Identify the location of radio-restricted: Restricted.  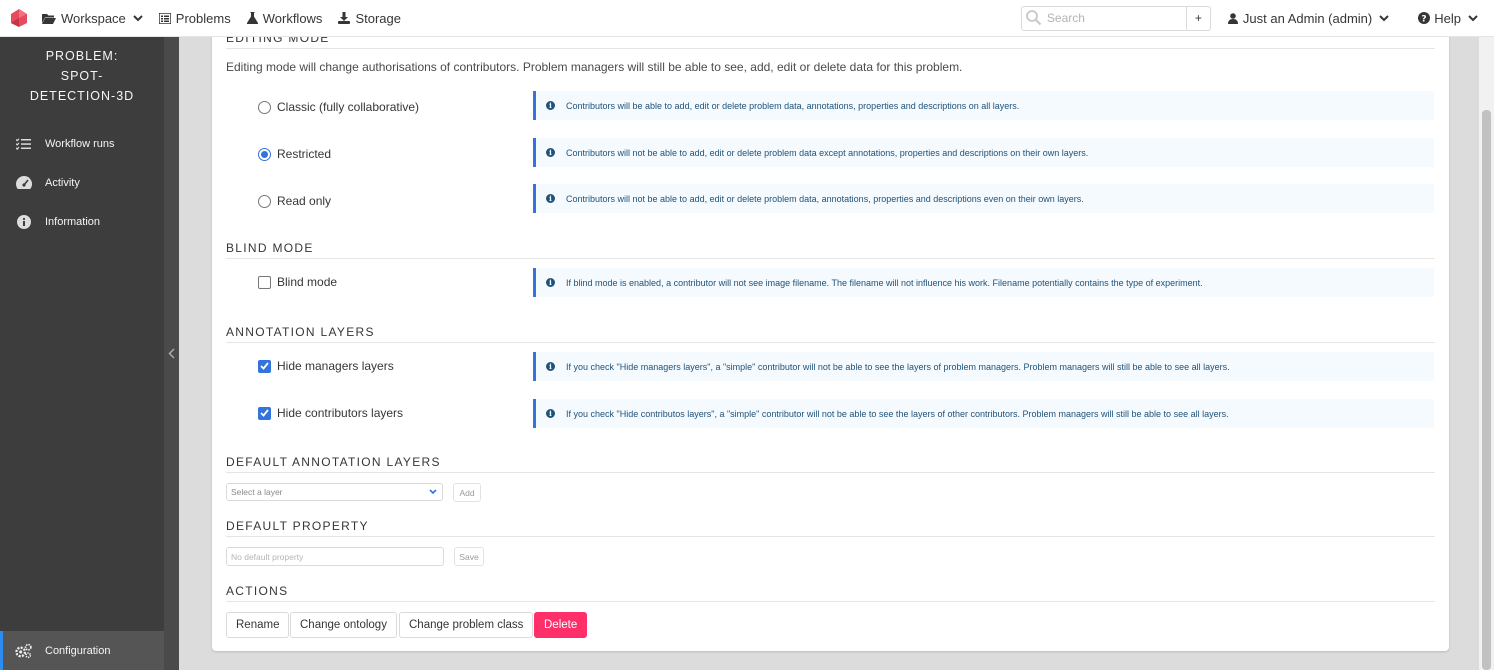
(294, 154).